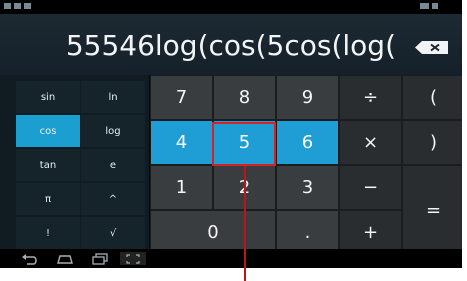  What do you see at coordinates (432, 210) in the screenshot?
I see `equals-button: =` at bounding box center [432, 210].